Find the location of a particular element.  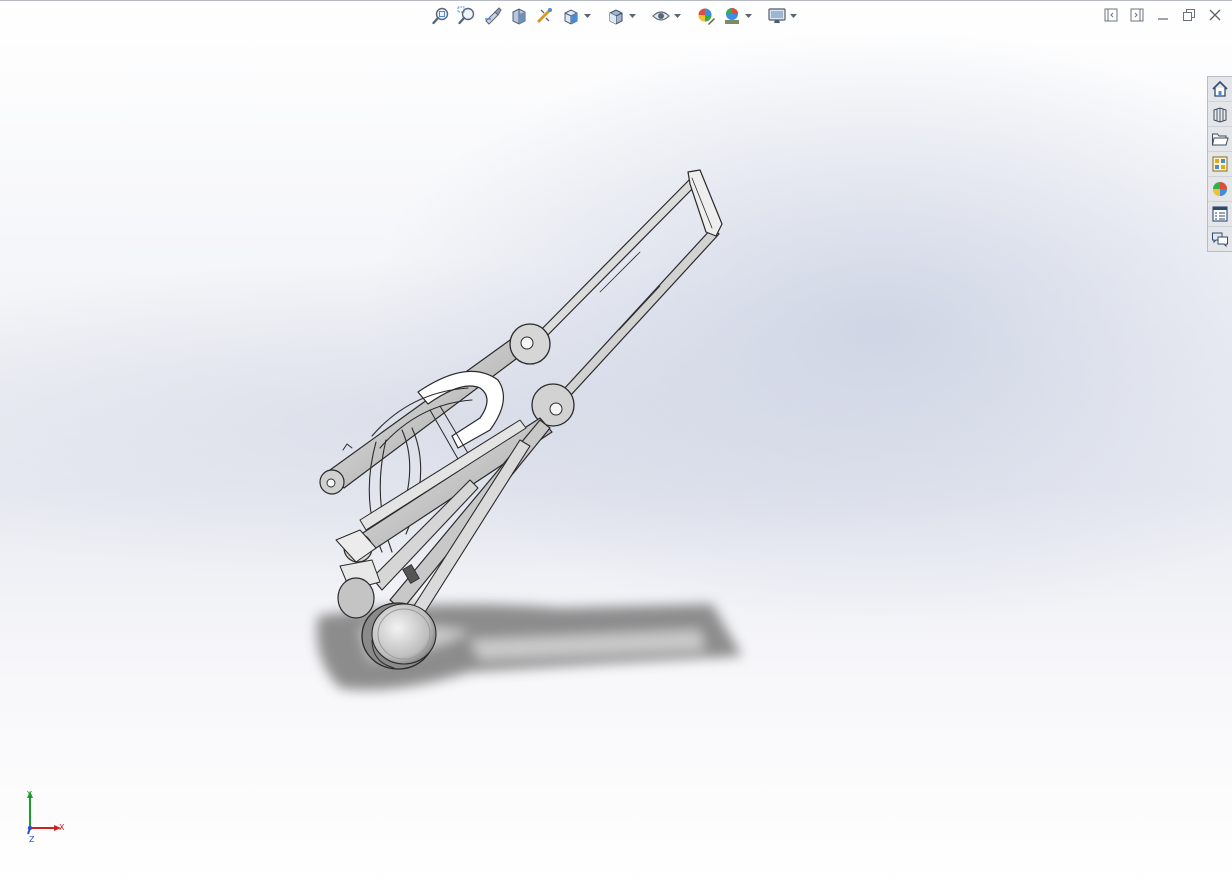

triad-z-label: Z is located at coordinates (32, 839).